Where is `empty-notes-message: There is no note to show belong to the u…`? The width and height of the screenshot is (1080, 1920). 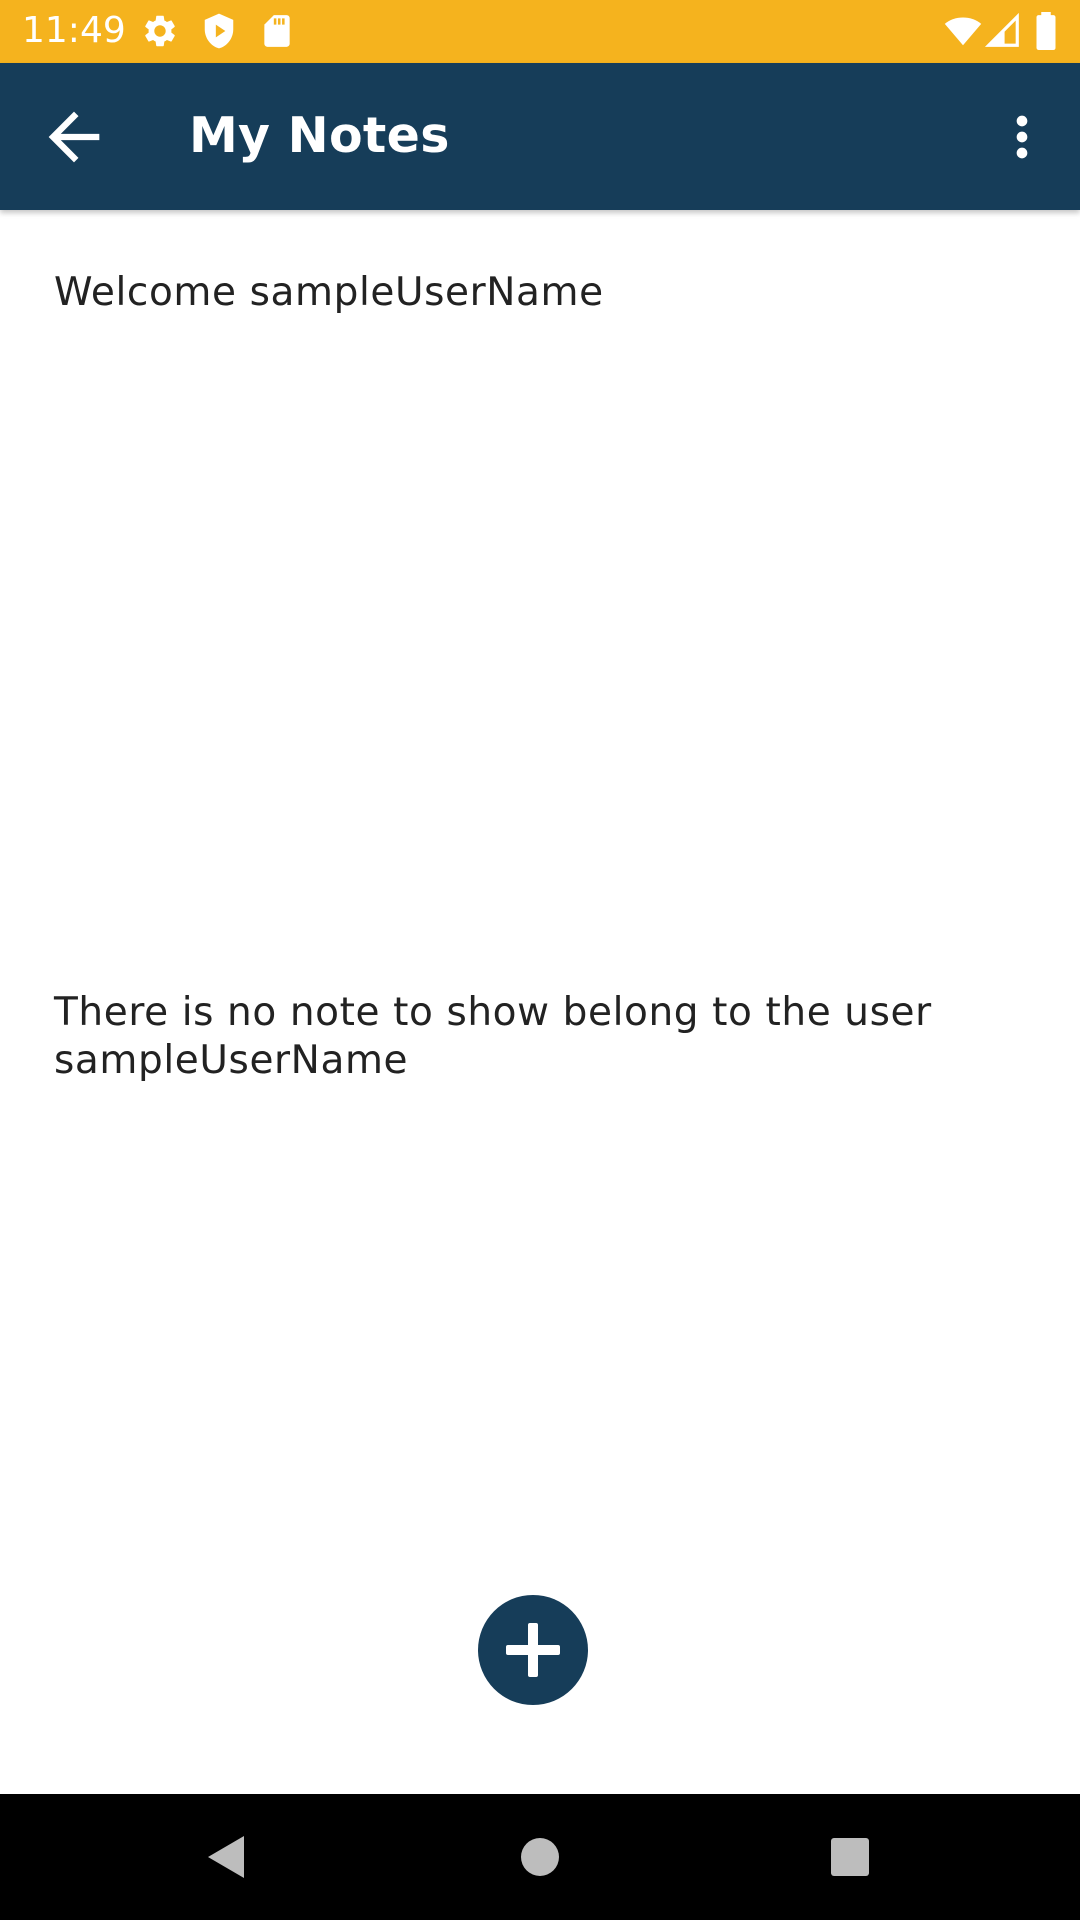 empty-notes-message: There is no note to show belong to the u… is located at coordinates (493, 1036).